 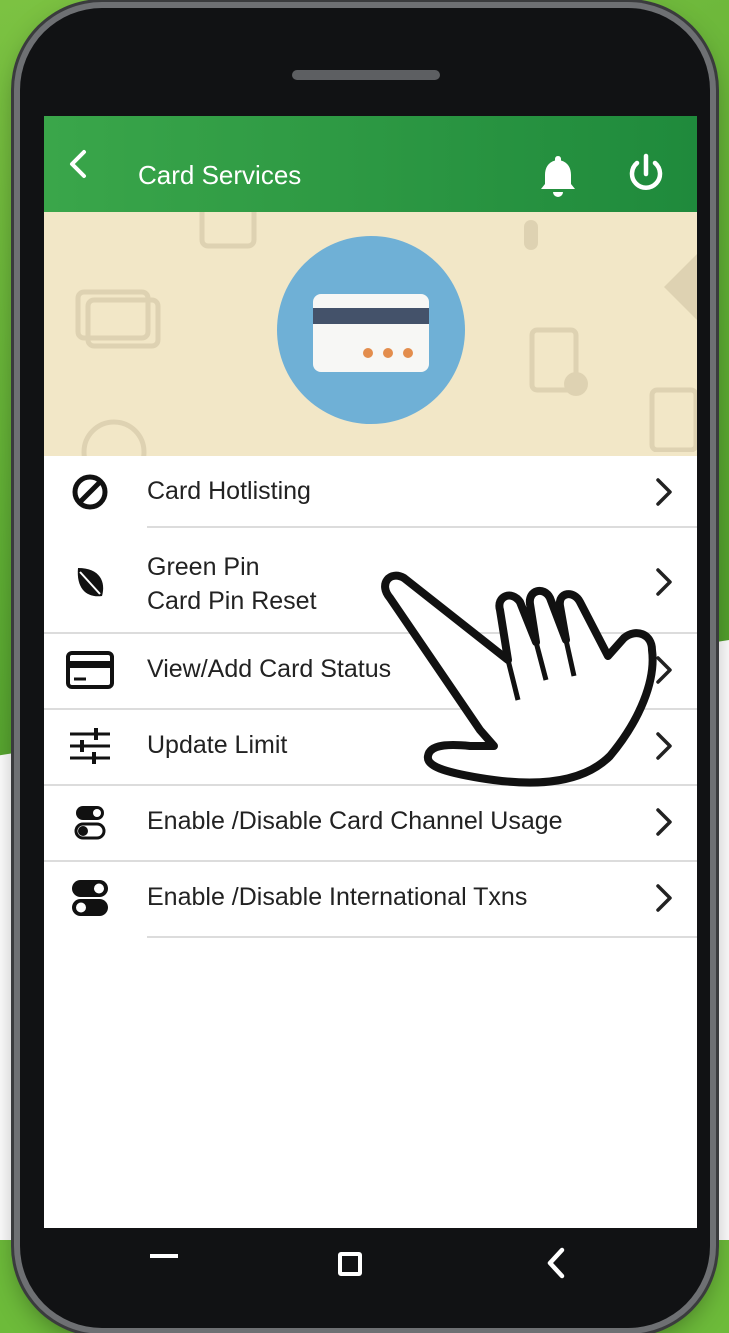 What do you see at coordinates (646, 174) in the screenshot?
I see `power-icon` at bounding box center [646, 174].